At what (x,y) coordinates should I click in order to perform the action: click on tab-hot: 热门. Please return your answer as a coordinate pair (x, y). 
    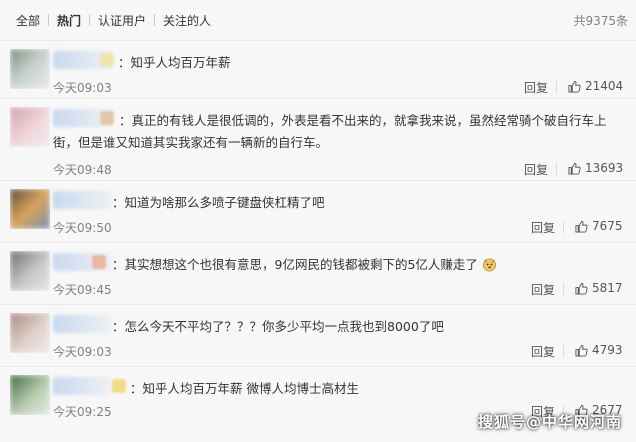
    Looking at the image, I should click on (69, 20).